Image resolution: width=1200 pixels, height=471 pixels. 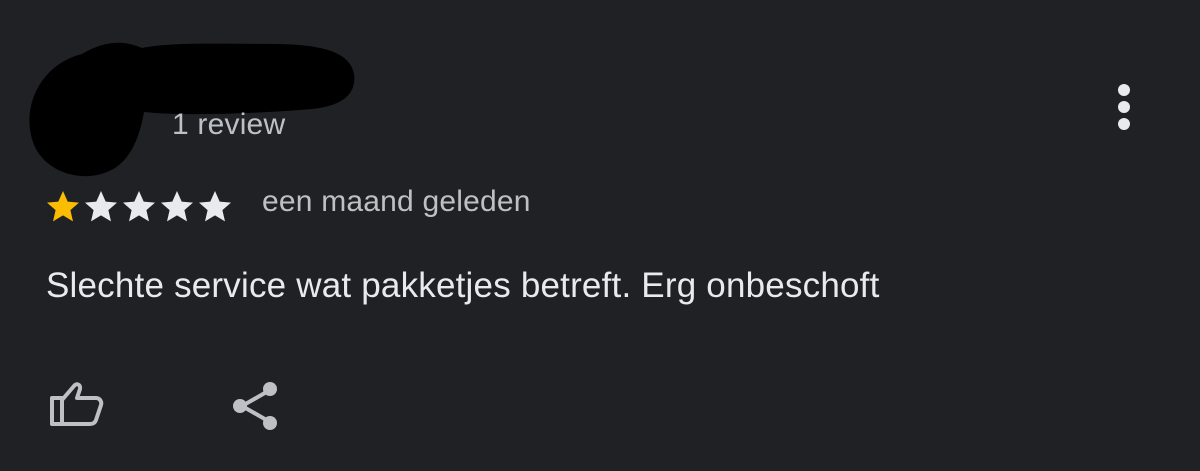 I want to click on star-rating, so click(x=139, y=207).